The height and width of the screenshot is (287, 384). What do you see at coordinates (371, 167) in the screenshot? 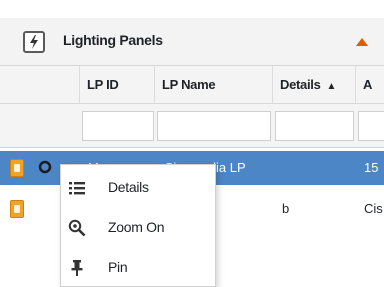
I see `cell-extra: 15` at bounding box center [371, 167].